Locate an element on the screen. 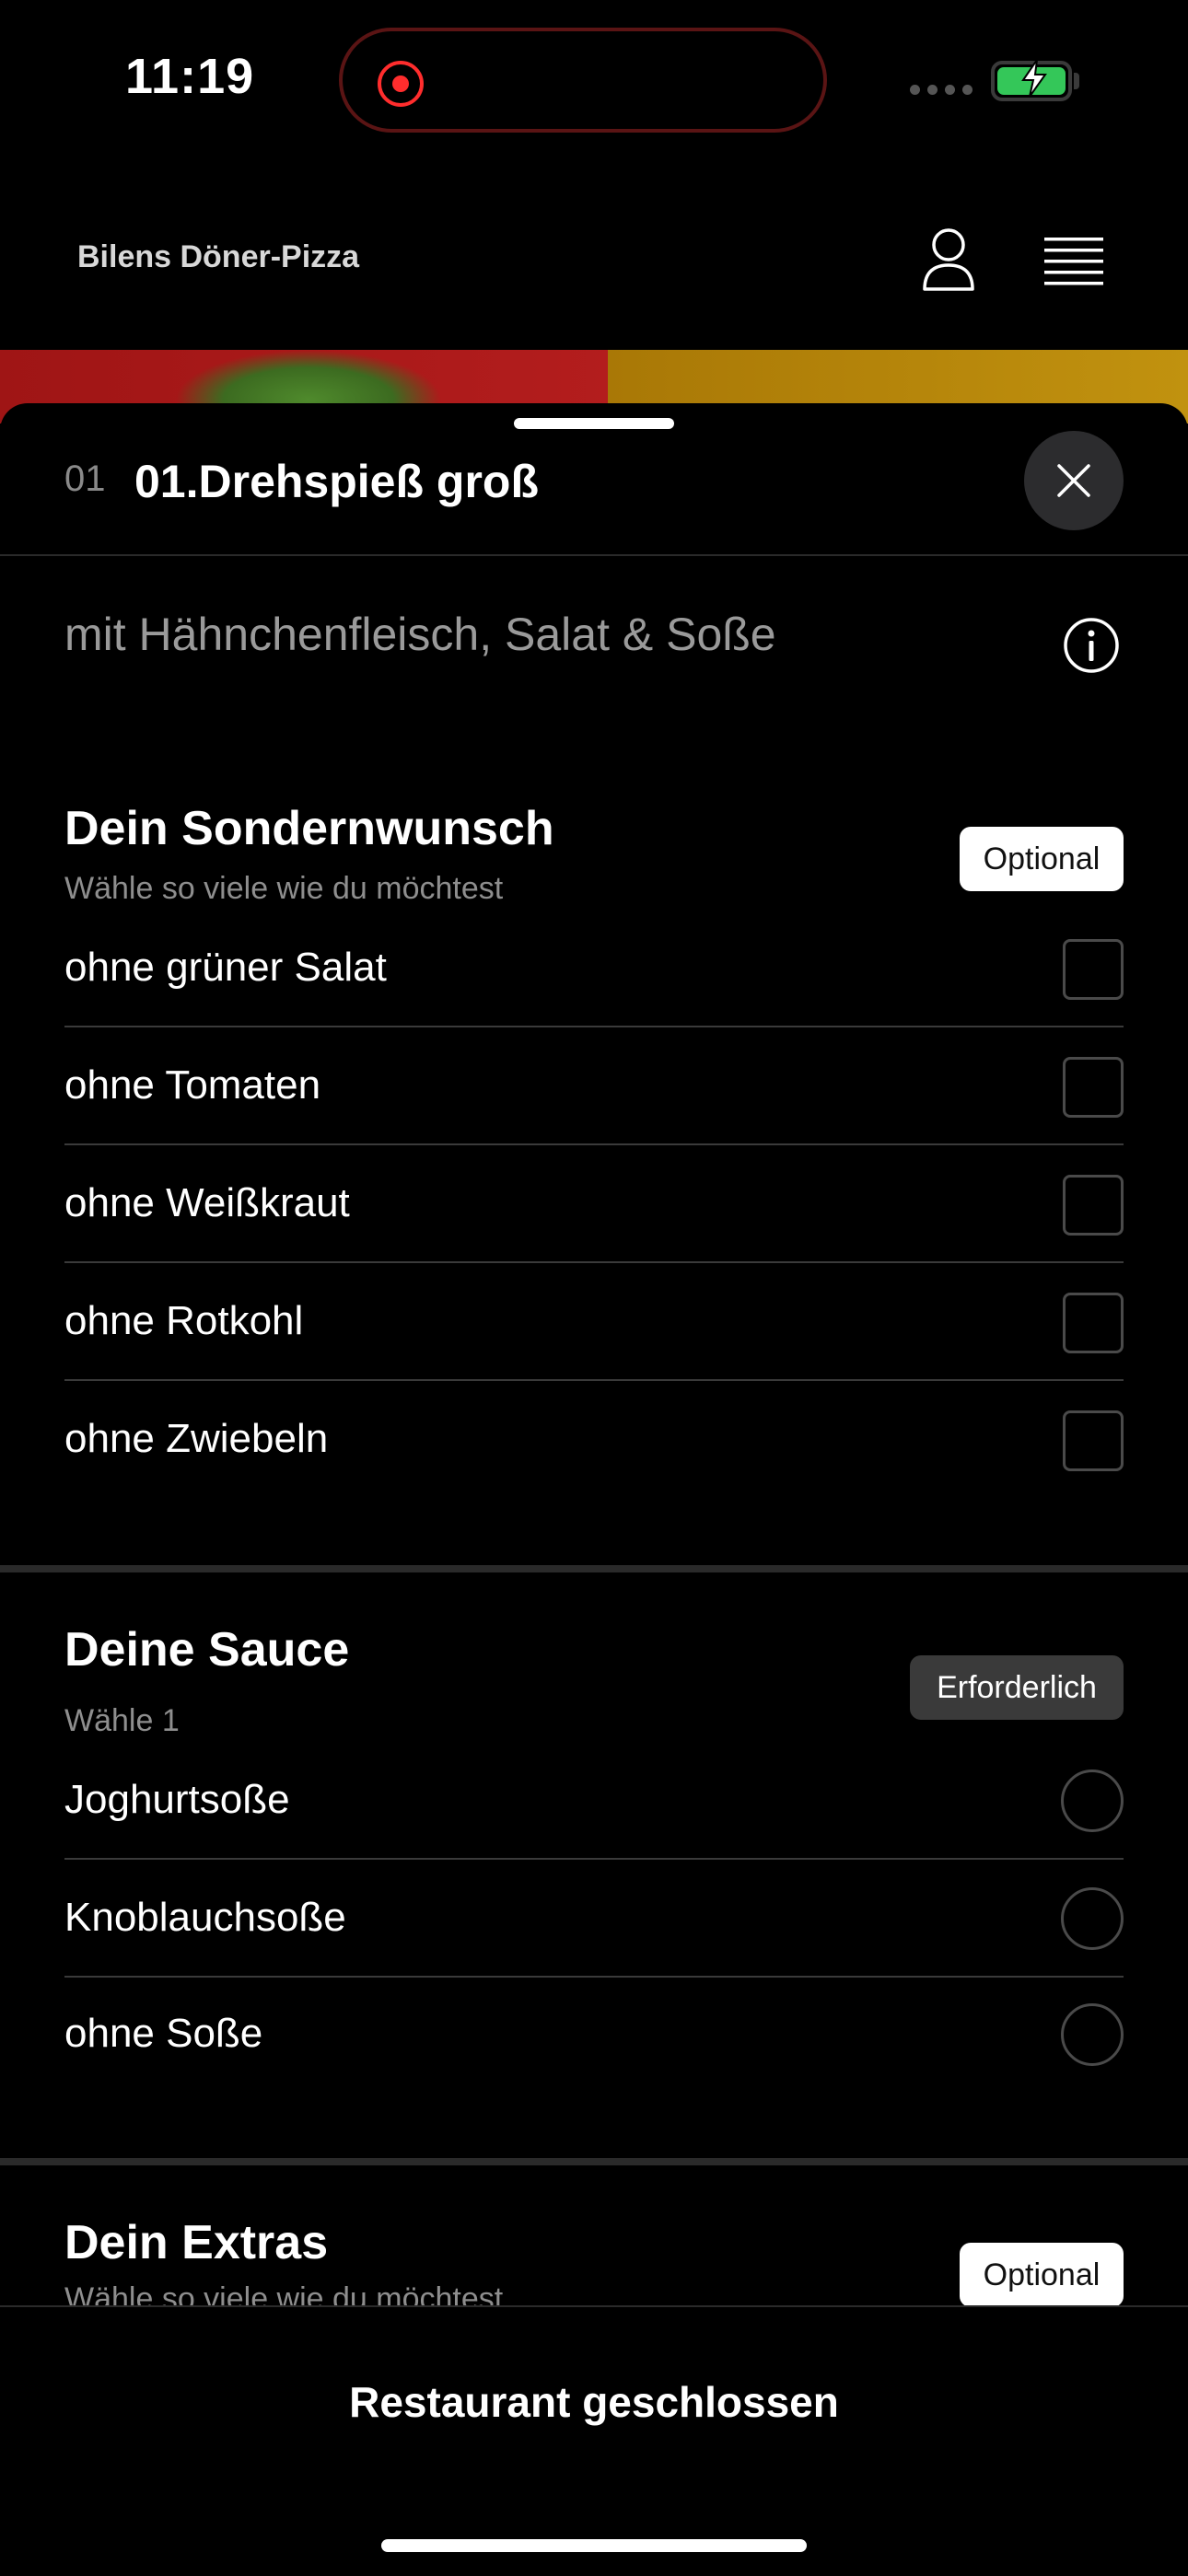 The image size is (1188, 2576). section-subtitle-sauce: Wähle 1 is located at coordinates (122, 1720).